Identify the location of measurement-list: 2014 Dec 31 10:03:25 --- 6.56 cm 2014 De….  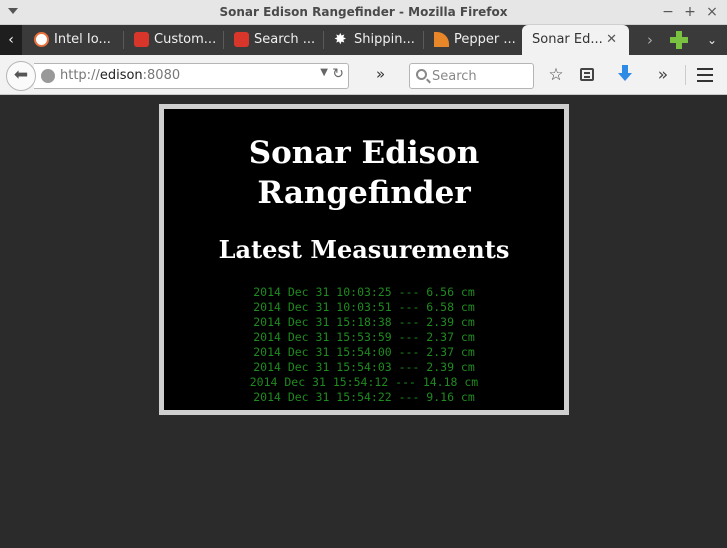
(364, 345).